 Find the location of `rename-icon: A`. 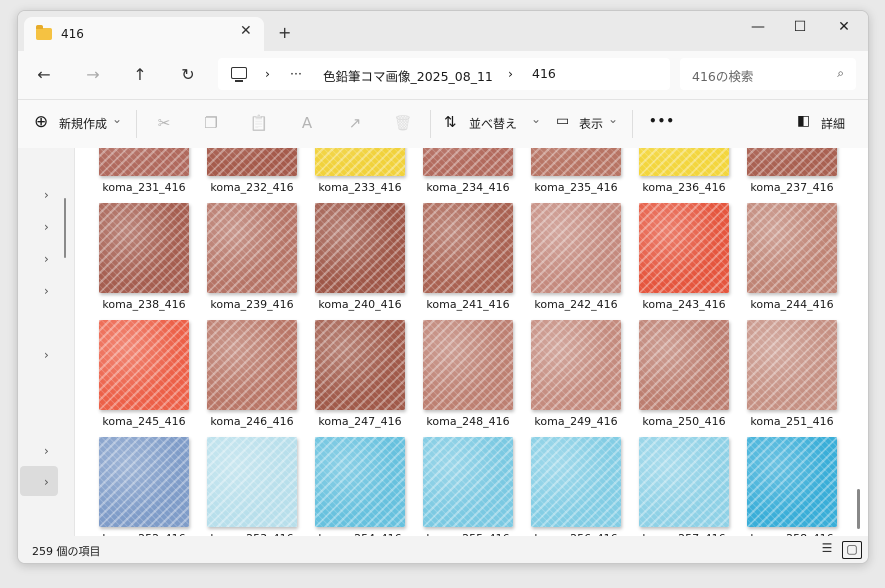

rename-icon: A is located at coordinates (307, 123).